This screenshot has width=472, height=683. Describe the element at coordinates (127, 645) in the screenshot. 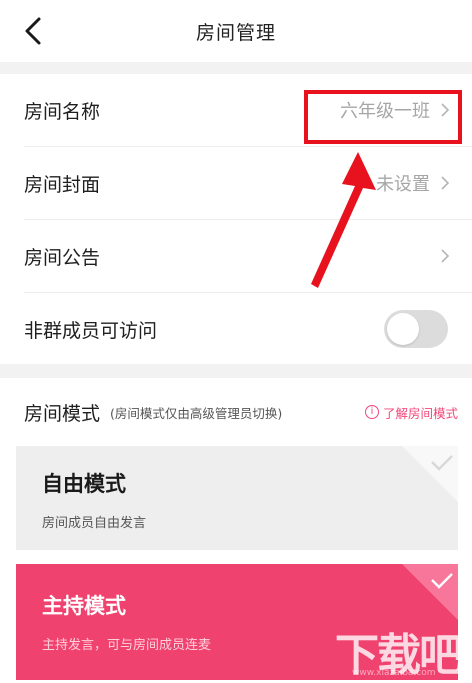

I see `host-mode-subtitle: 主持发言，可与房间成员连麦` at that location.